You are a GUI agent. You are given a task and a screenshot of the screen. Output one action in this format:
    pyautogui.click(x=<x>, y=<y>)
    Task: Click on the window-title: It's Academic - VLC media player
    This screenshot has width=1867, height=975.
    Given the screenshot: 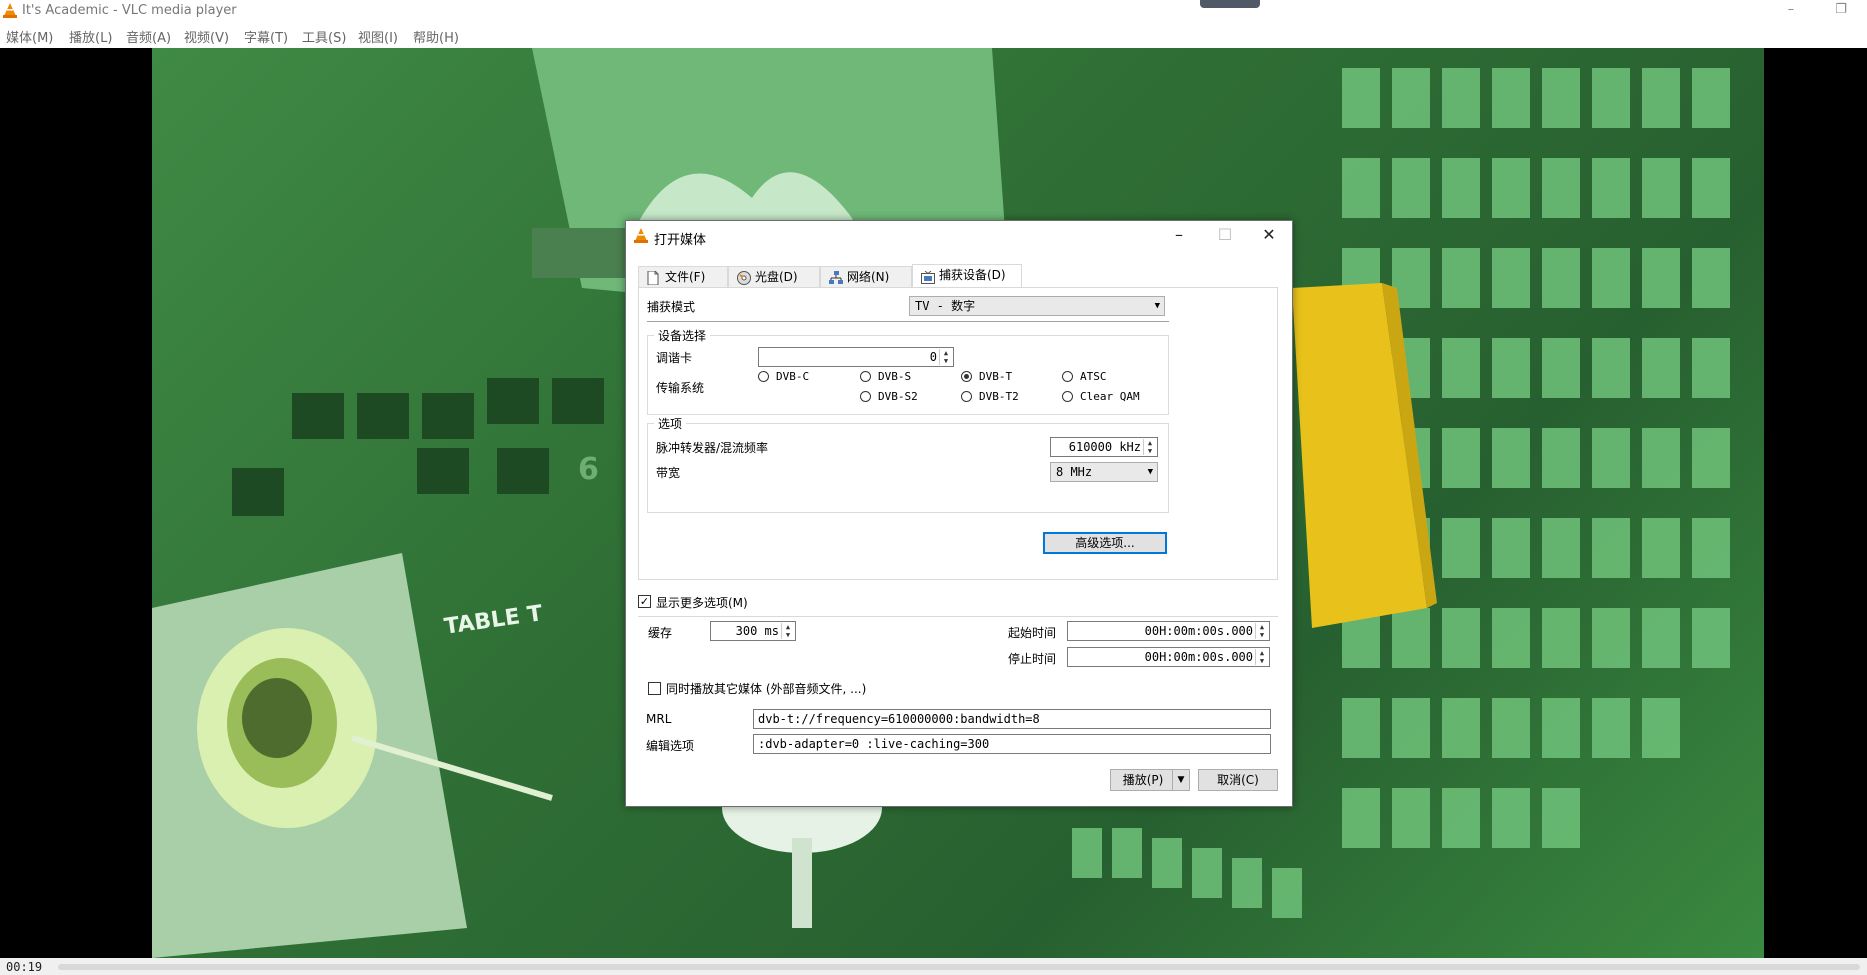 What is the action you would take?
    pyautogui.click(x=129, y=10)
    